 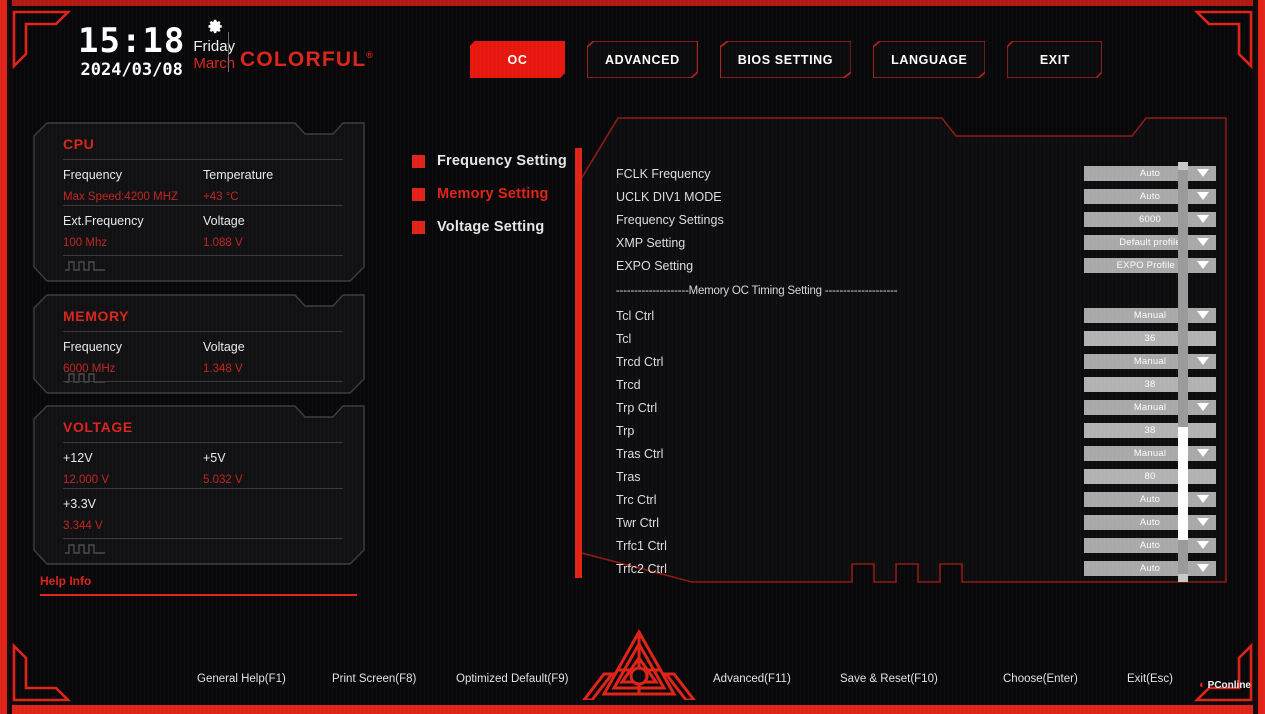 I want to click on clock-date: 2024/03/08, so click(x=131, y=70).